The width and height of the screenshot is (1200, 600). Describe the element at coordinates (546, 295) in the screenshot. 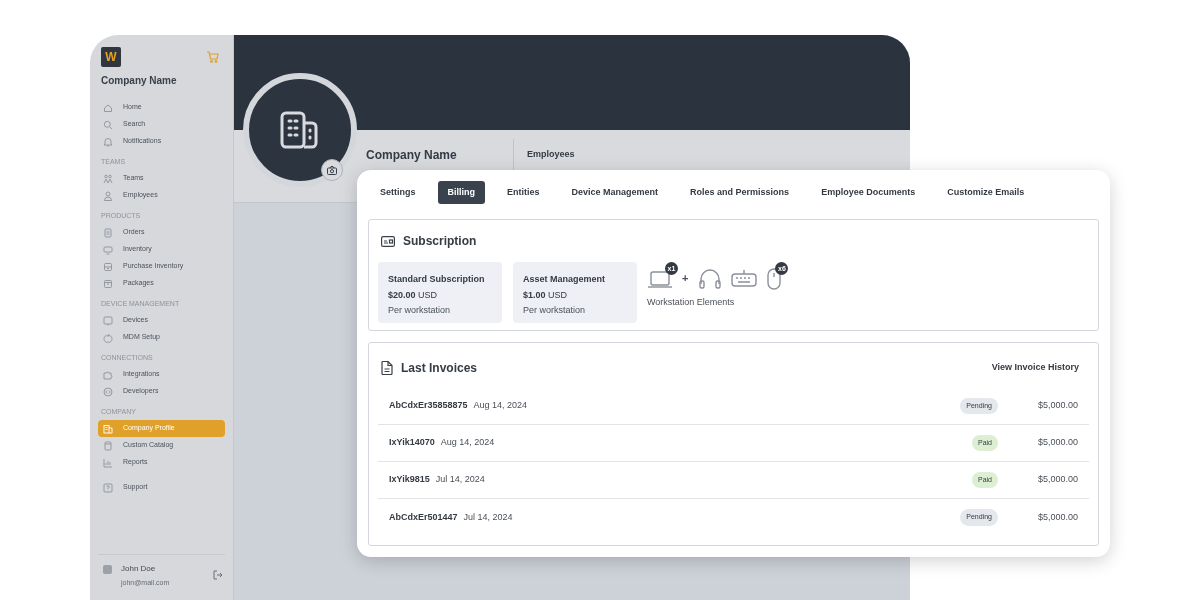

I see `plan-price: $1.00 USD` at that location.